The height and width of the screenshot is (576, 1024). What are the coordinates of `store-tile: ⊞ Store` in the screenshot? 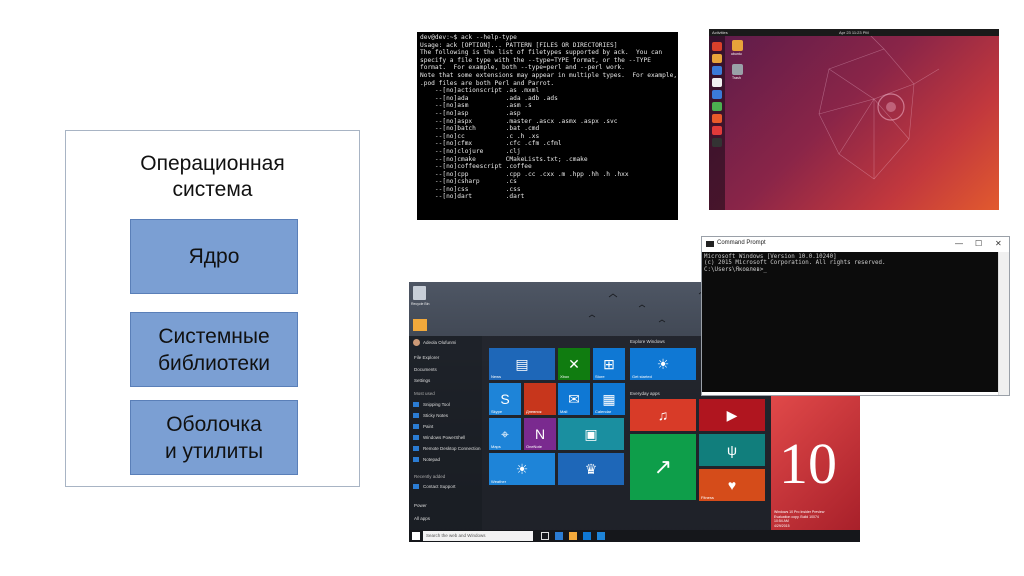 It's located at (609, 364).